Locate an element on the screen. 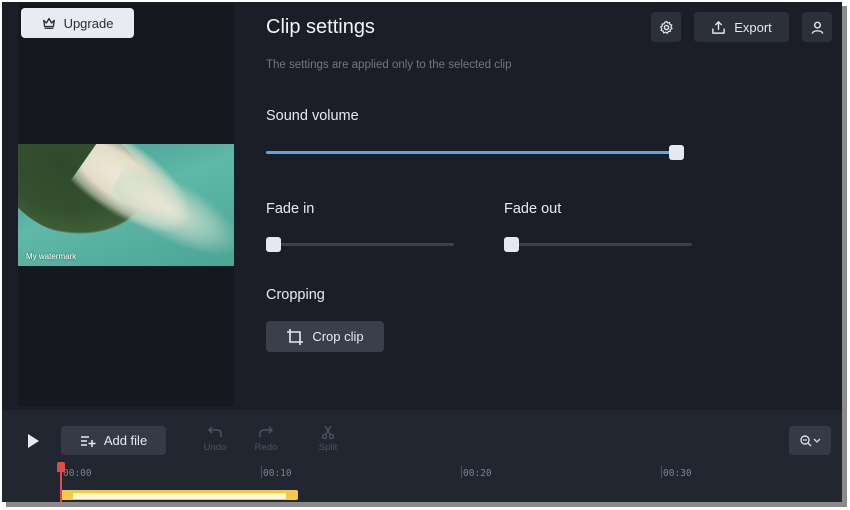 The image size is (850, 510). zoom-dropdown is located at coordinates (810, 440).